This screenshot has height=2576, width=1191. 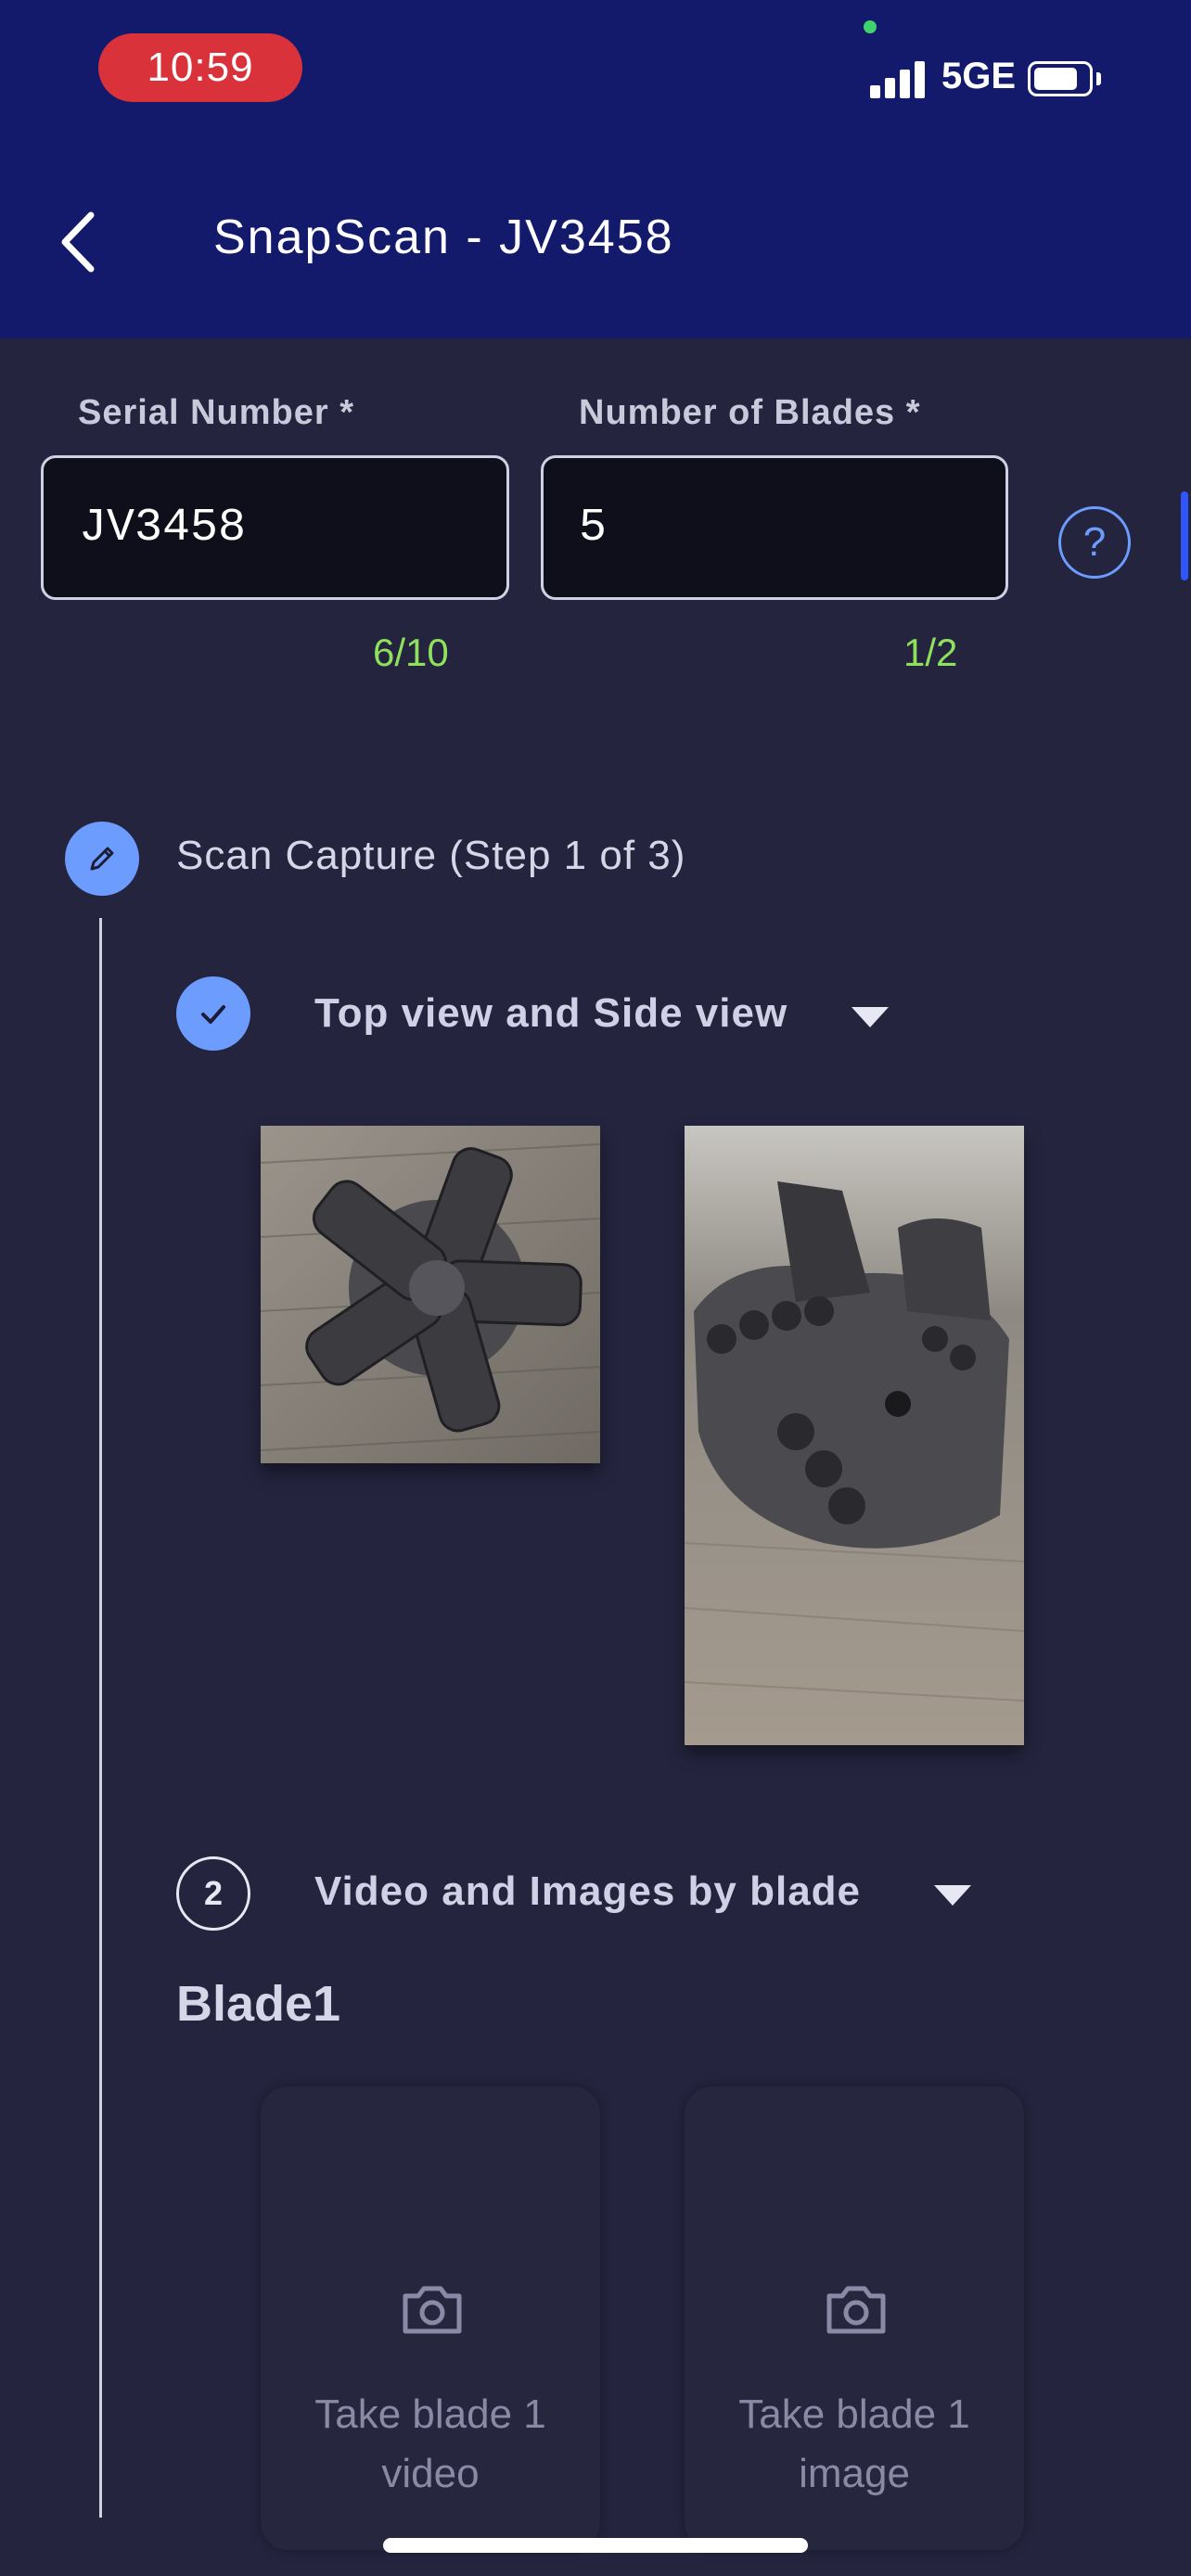 I want to click on take-video-card: Take blade 1 video, so click(x=430, y=2318).